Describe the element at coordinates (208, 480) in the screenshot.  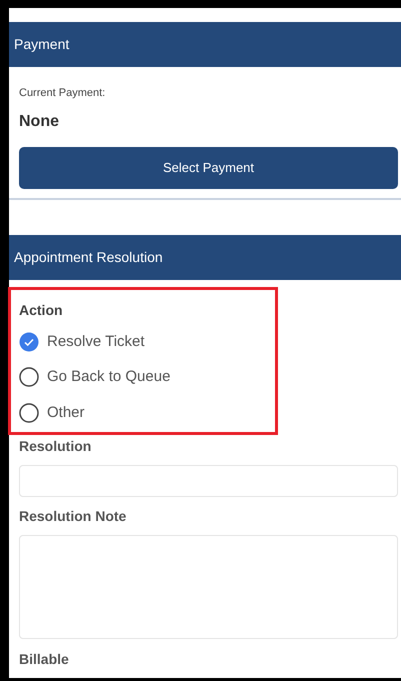
I see `resolution-input-field` at that location.